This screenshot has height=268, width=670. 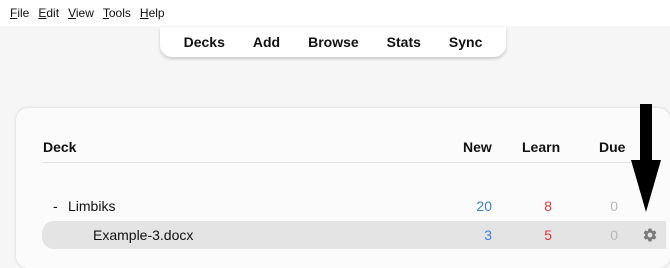 What do you see at coordinates (612, 147) in the screenshot?
I see `header-due: Due` at bounding box center [612, 147].